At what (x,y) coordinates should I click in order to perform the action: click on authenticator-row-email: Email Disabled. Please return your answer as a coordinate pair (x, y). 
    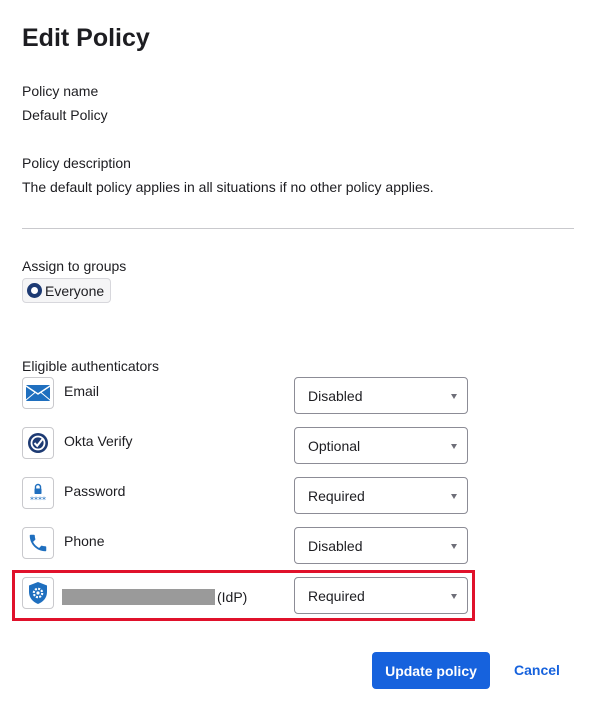
    Looking at the image, I should click on (247, 395).